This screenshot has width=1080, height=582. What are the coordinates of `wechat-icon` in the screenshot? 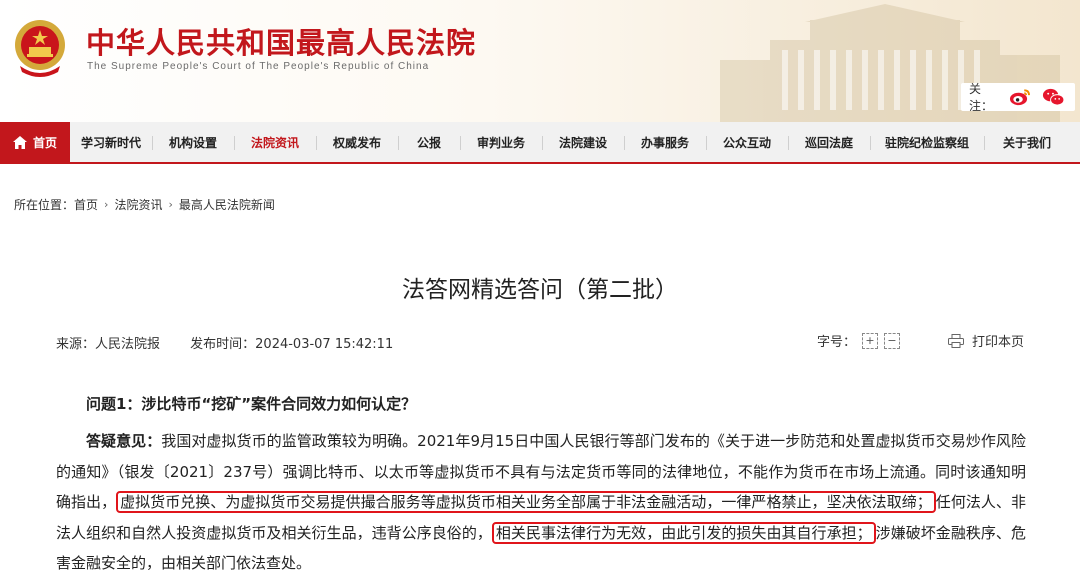 It's located at (1053, 97).